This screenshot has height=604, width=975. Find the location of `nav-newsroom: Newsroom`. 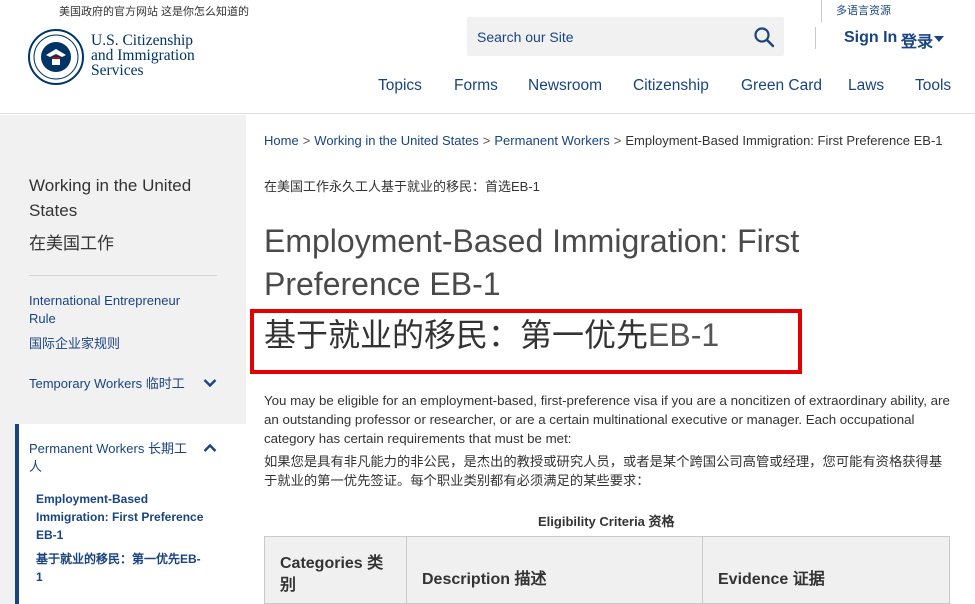

nav-newsroom: Newsroom is located at coordinates (565, 86).